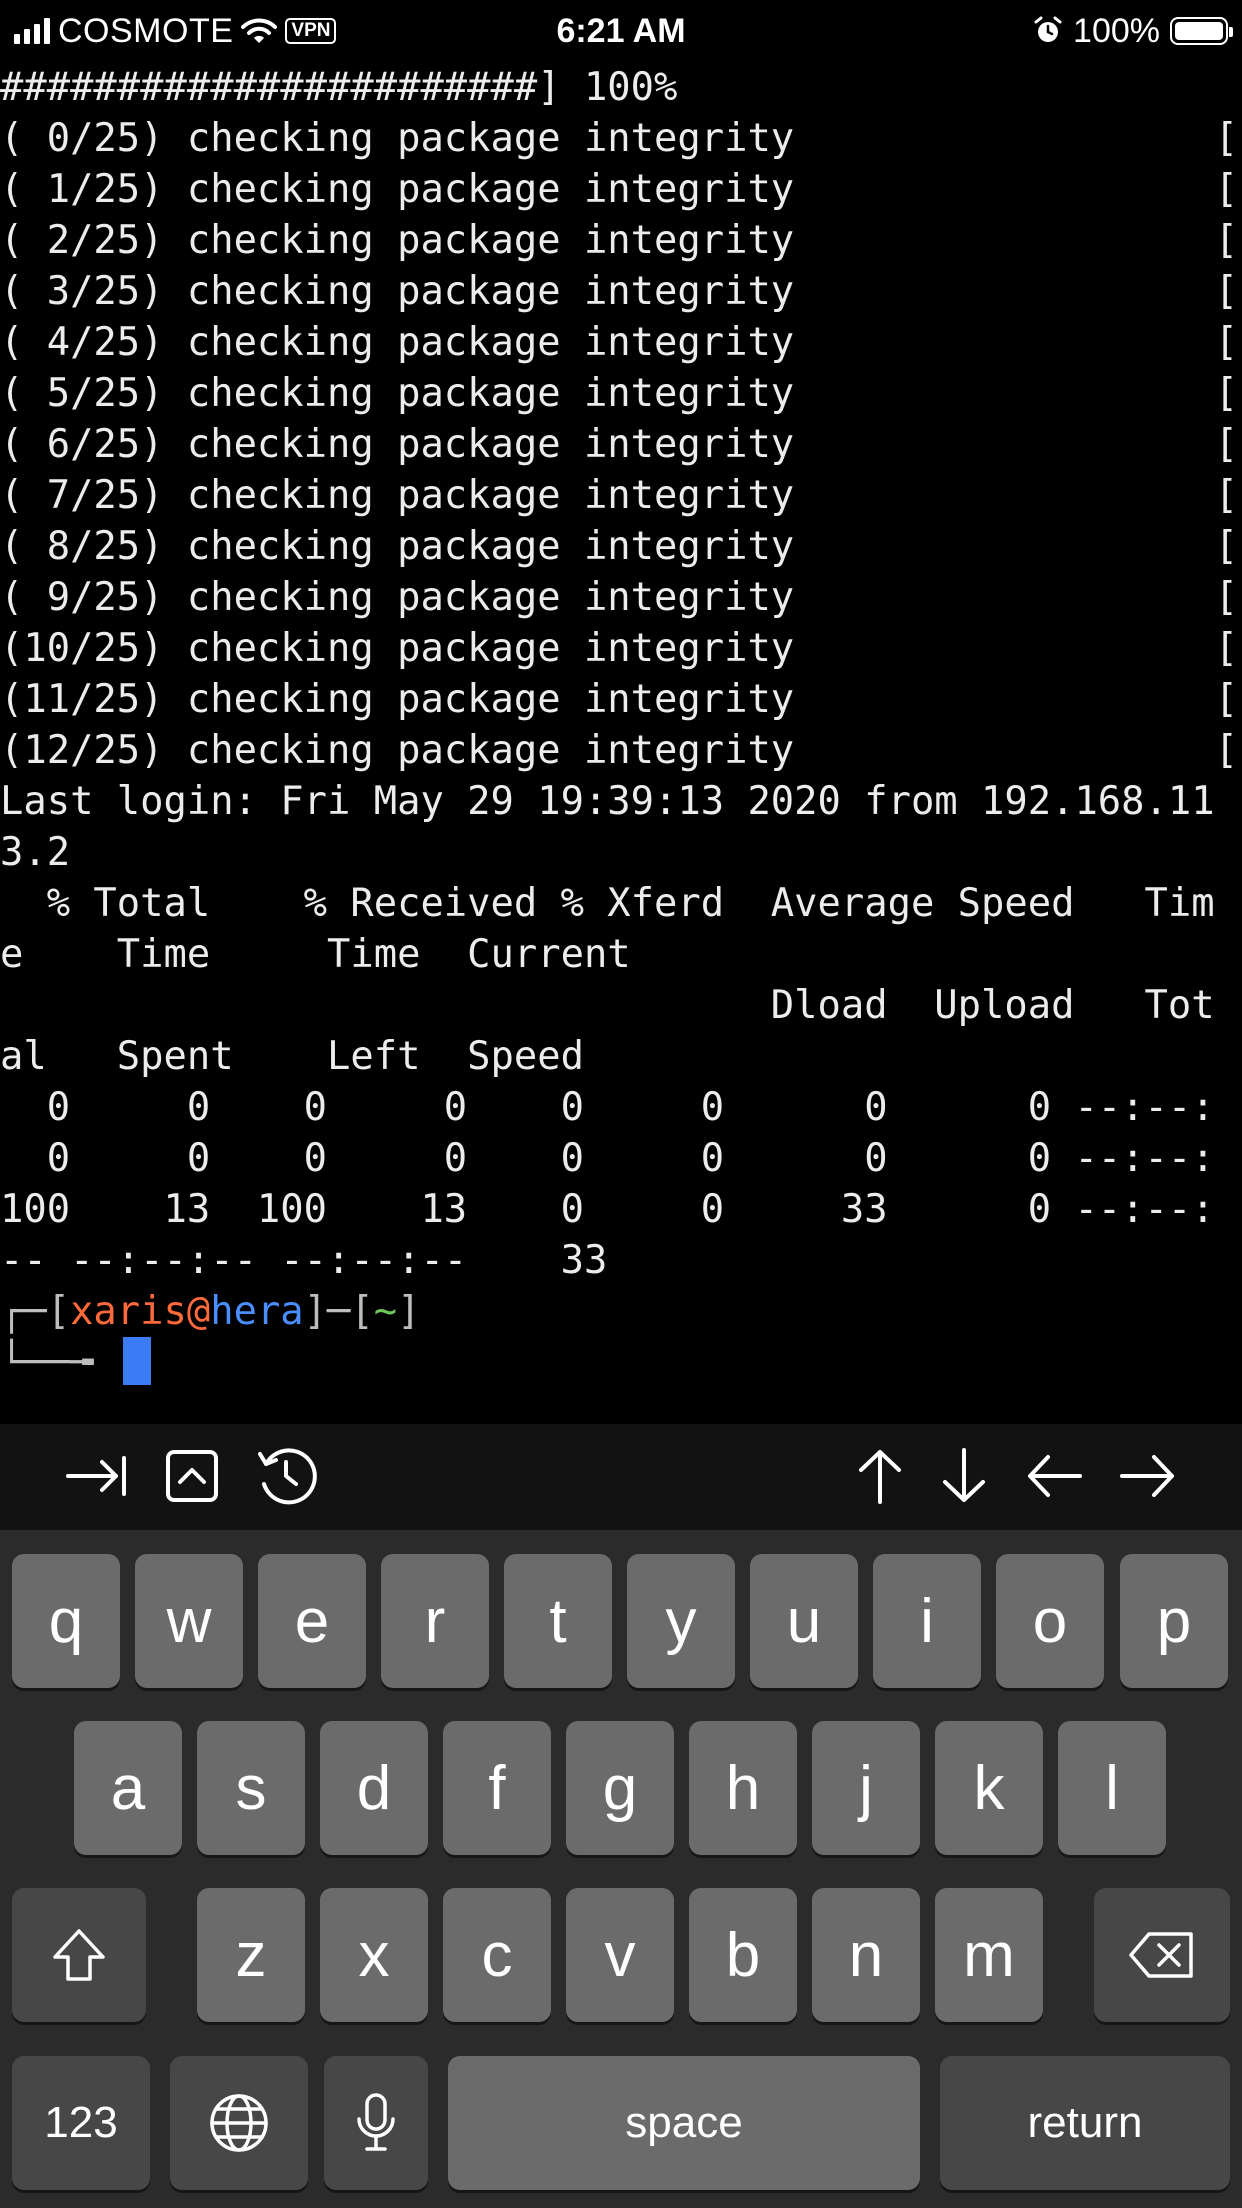 This screenshot has height=2208, width=1242. What do you see at coordinates (681, 1621) in the screenshot?
I see `key-y: y` at bounding box center [681, 1621].